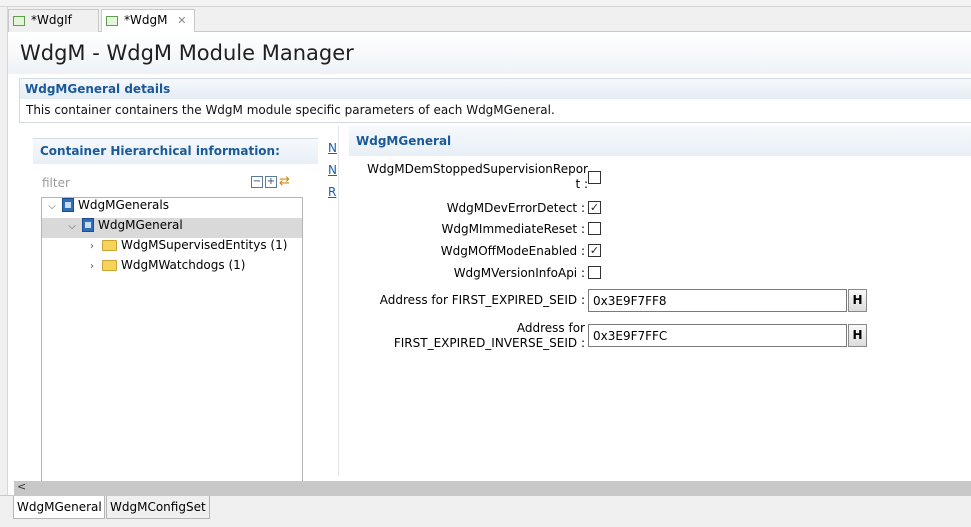 The width and height of the screenshot is (971, 527). I want to click on side-link-r: R, so click(332, 192).